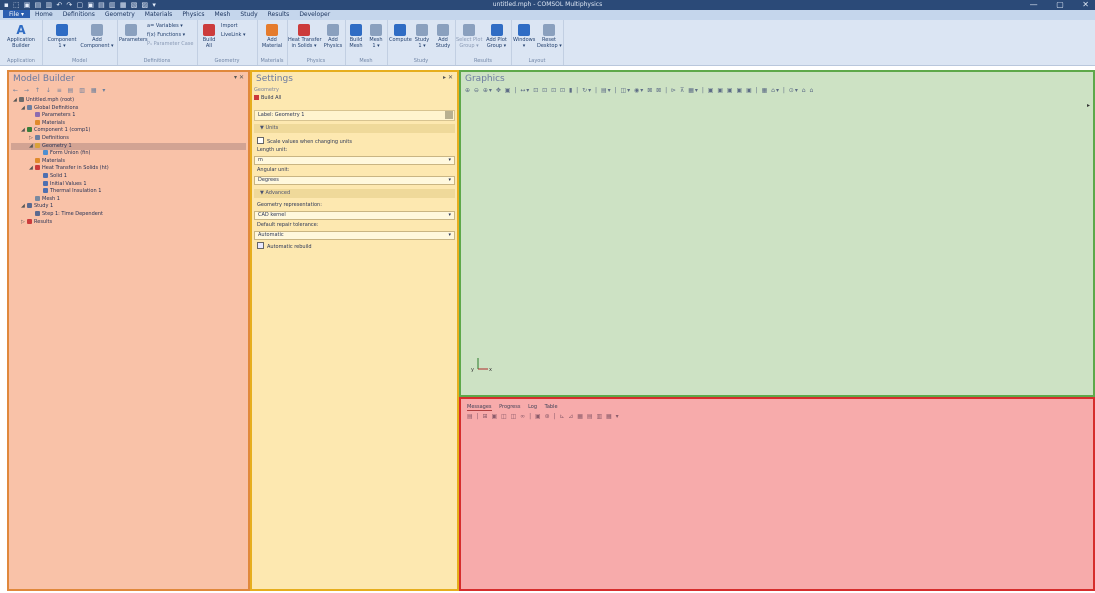  What do you see at coordinates (400, 33) in the screenshot?
I see `compute-button: Compute` at bounding box center [400, 33].